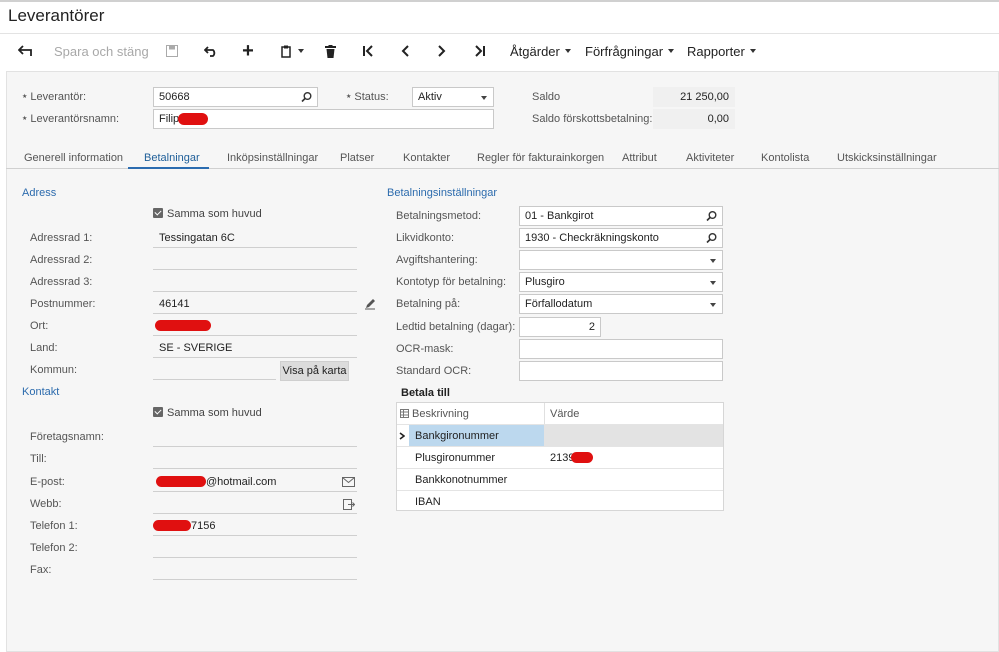 The width and height of the screenshot is (999, 652). Describe the element at coordinates (63, 304) in the screenshot. I see `postal-code-label: Postnummer:` at that location.